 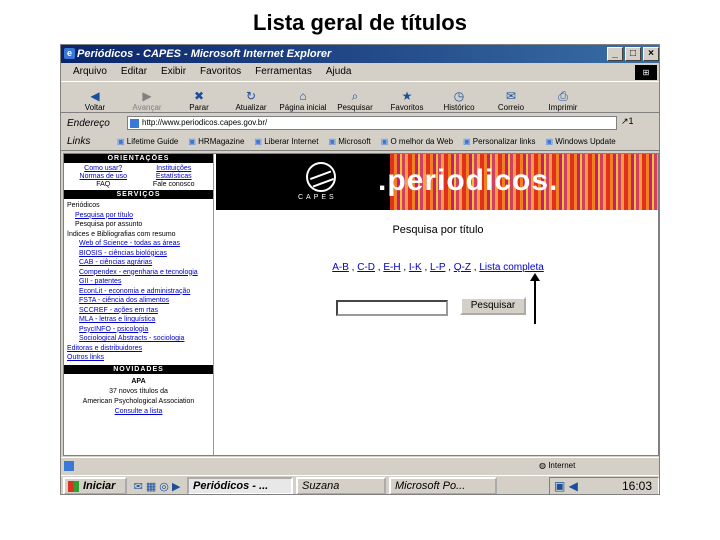 I want to click on link-microsoft: Microsoft, so click(x=349, y=141).